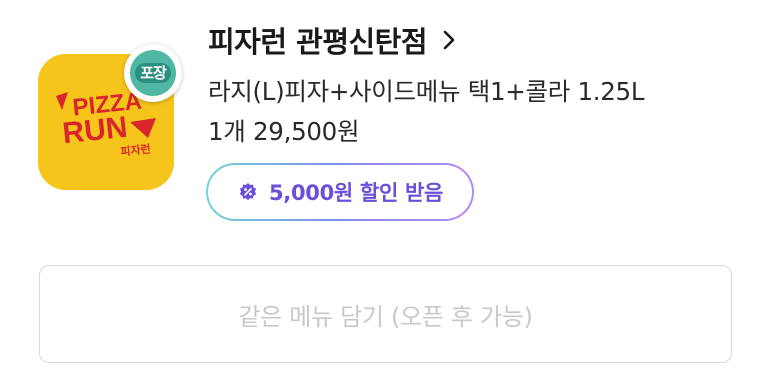 Image resolution: width=773 pixels, height=387 pixels. What do you see at coordinates (478, 112) in the screenshot?
I see `order-menu-description: 라지(L)피자+사이드메뉴 택1+콜라 1.25L 1개 29,500원` at bounding box center [478, 112].